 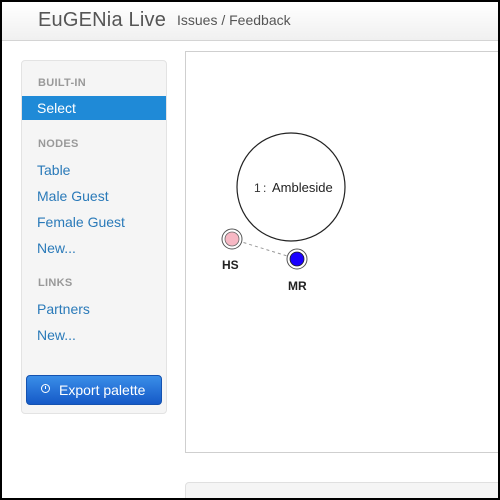 I want to click on sidebar-item-female-guest: Female Guest, so click(x=81, y=222).